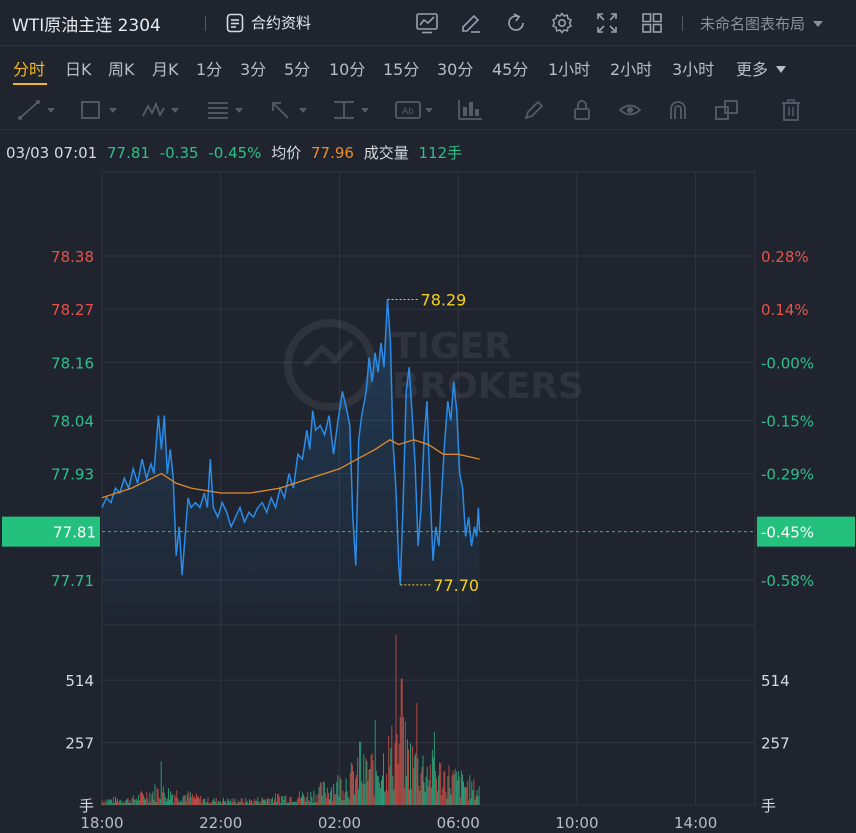 The width and height of the screenshot is (856, 833). I want to click on period-tab-14: 更多, so click(762, 68).